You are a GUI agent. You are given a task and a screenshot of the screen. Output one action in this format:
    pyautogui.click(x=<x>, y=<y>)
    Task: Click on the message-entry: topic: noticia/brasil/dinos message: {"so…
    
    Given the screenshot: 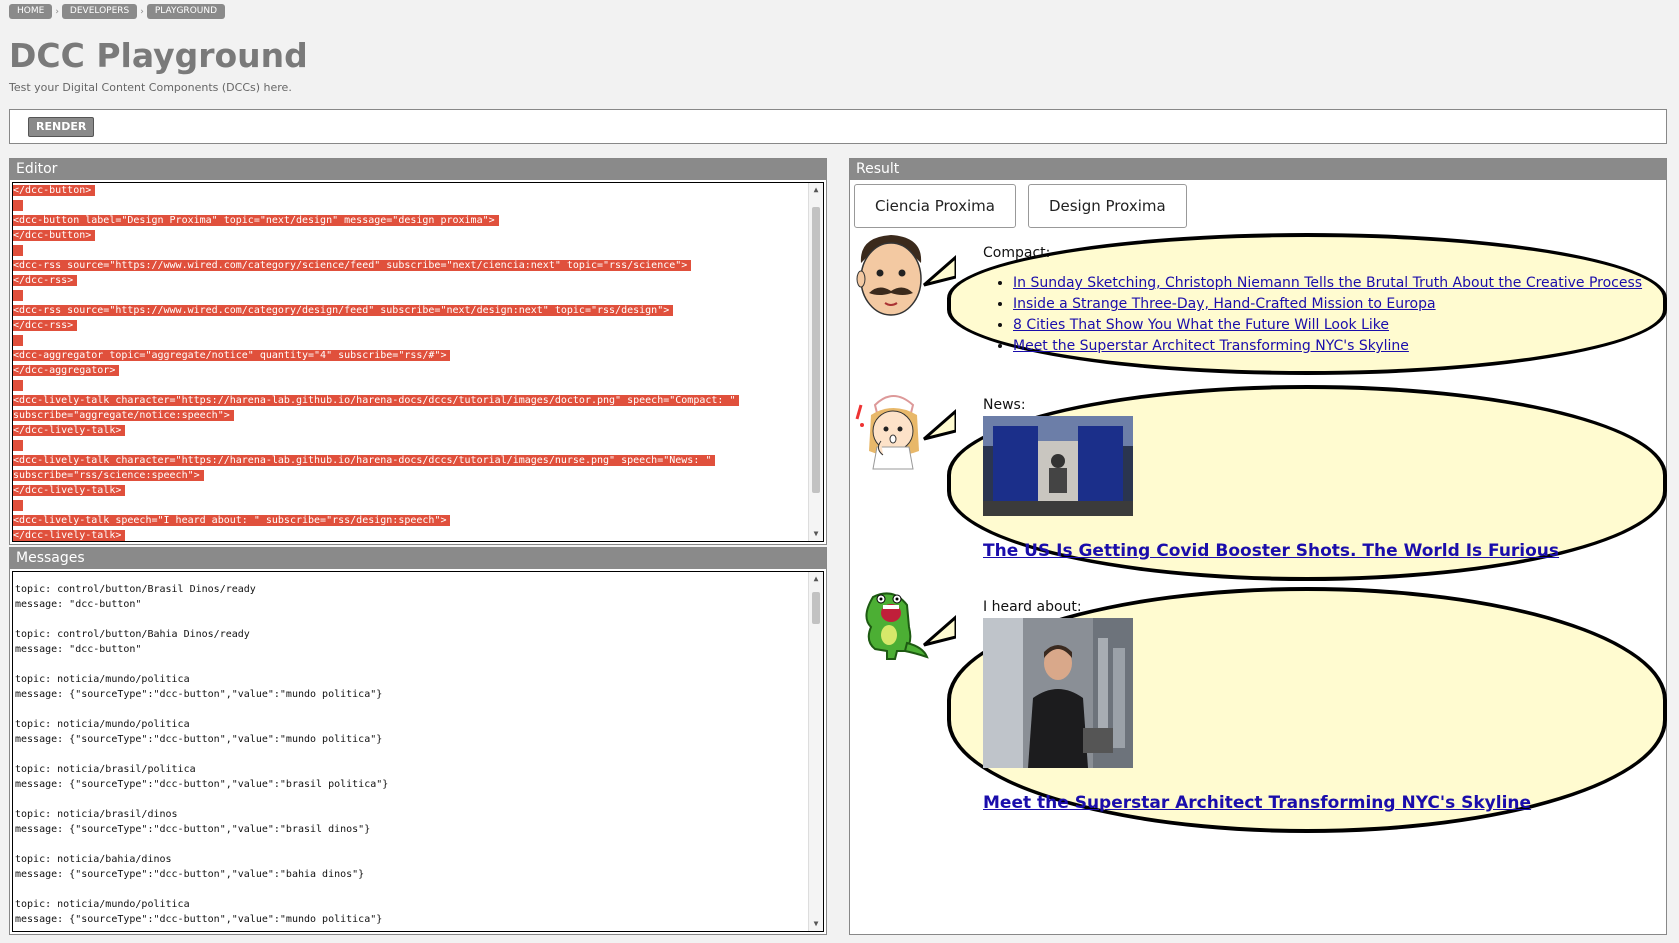 What is the action you would take?
    pyautogui.click(x=418, y=822)
    